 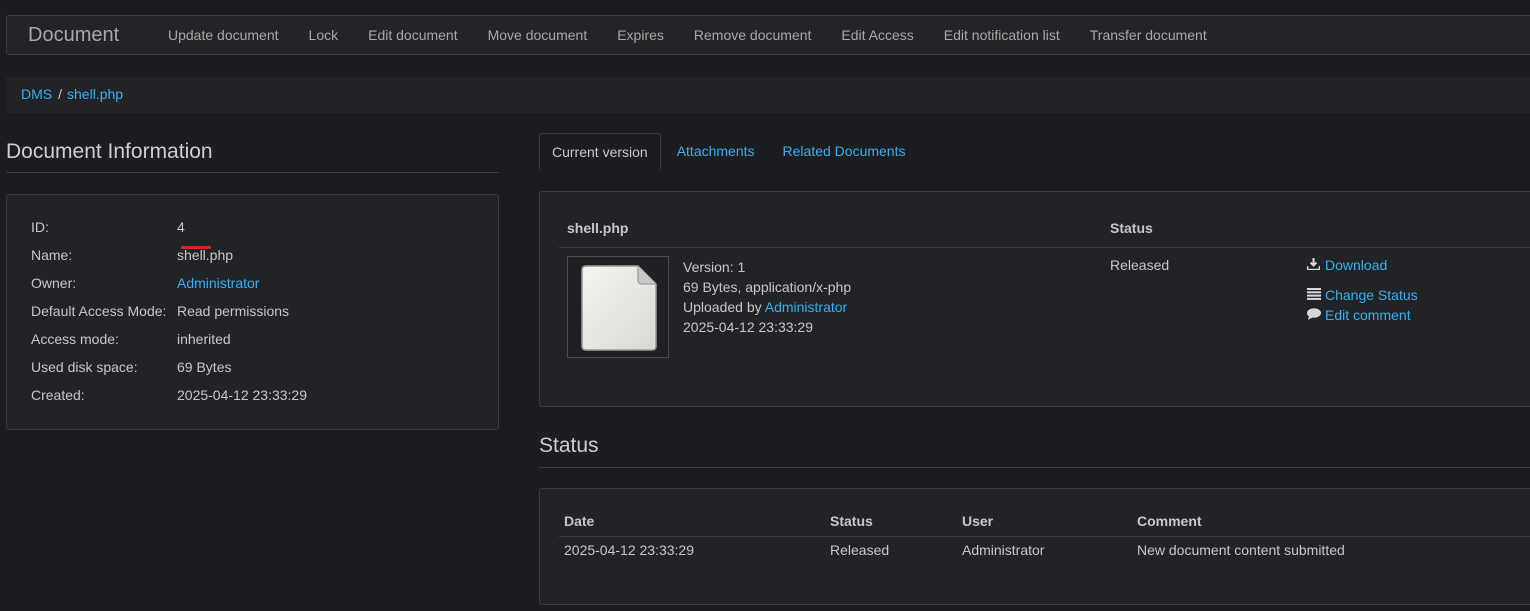 I want to click on header-document-name: shell.php, so click(x=598, y=228).